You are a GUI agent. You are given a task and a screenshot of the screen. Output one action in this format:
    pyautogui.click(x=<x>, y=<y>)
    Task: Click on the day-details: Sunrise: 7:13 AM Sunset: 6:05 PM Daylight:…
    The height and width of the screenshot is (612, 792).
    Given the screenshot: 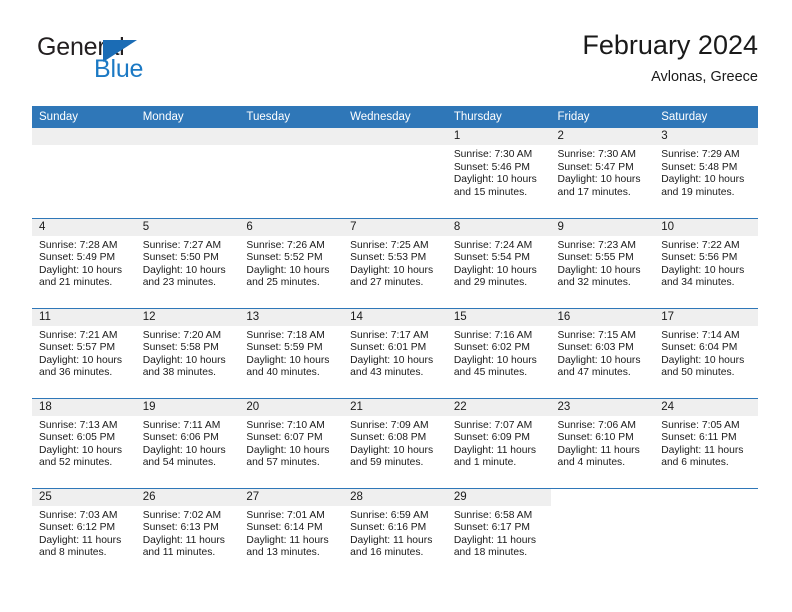 What is the action you would take?
    pyautogui.click(x=84, y=443)
    